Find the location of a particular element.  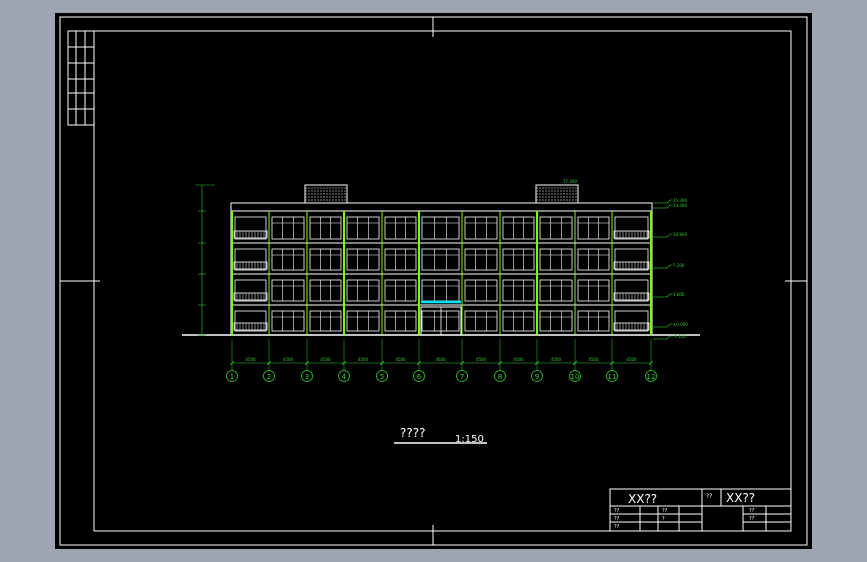

level-marker: 7.200 is located at coordinates (669, 266).